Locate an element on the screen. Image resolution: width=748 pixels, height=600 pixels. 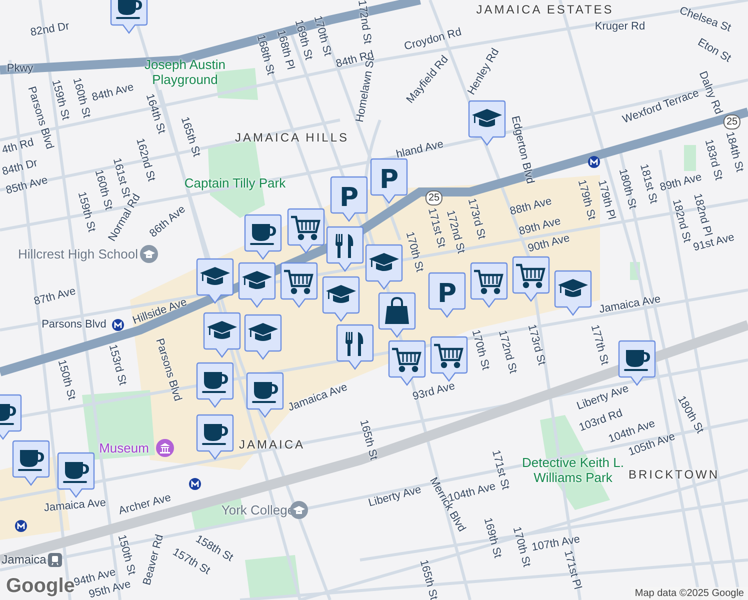
neighborhood-label: BRICKTOWN is located at coordinates (674, 475).